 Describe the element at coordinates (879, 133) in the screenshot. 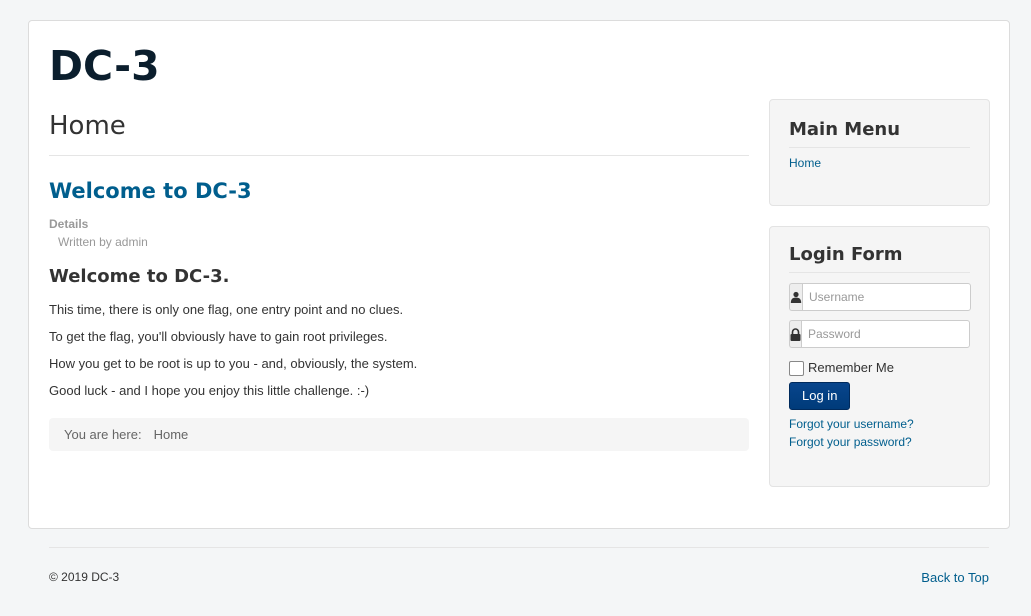

I see `main-menu-title: Main Menu` at that location.